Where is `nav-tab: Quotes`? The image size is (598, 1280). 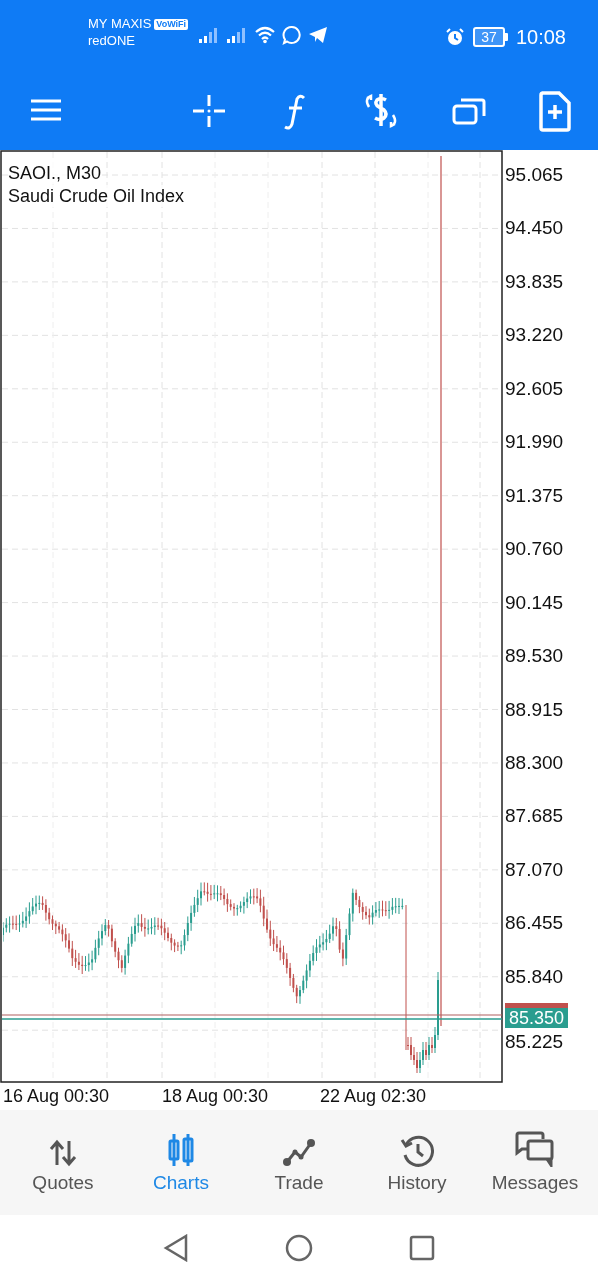 nav-tab: Quotes is located at coordinates (63, 1162).